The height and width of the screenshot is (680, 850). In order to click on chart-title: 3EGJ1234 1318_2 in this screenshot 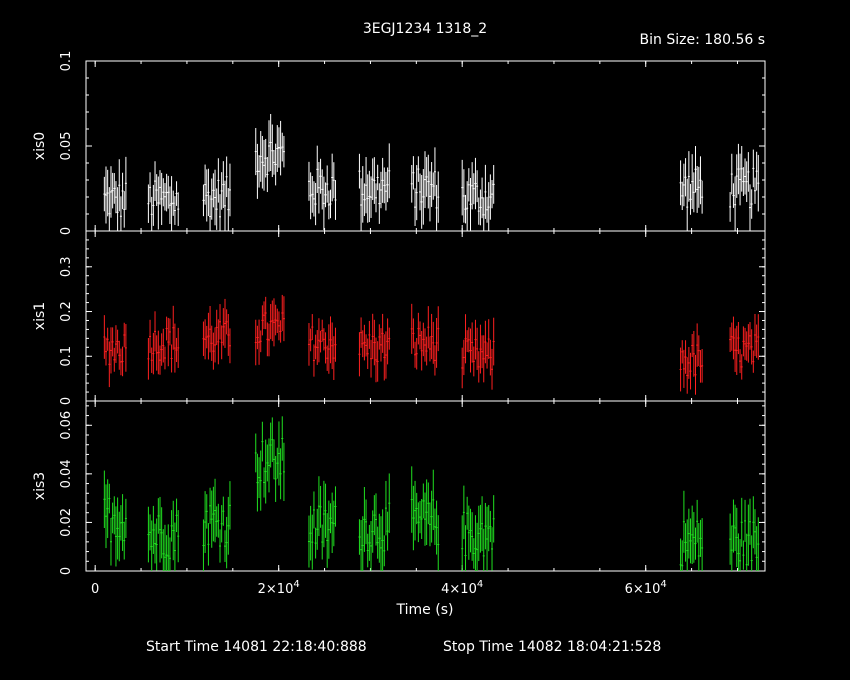, I will do `click(425, 29)`.